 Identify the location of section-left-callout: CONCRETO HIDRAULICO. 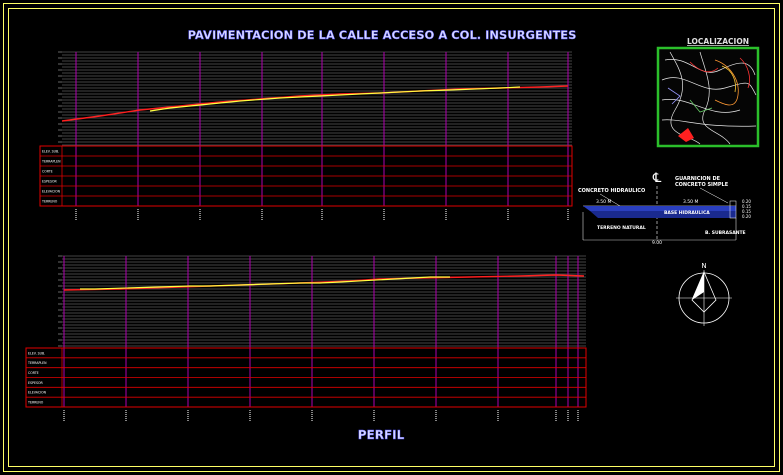
(611, 191).